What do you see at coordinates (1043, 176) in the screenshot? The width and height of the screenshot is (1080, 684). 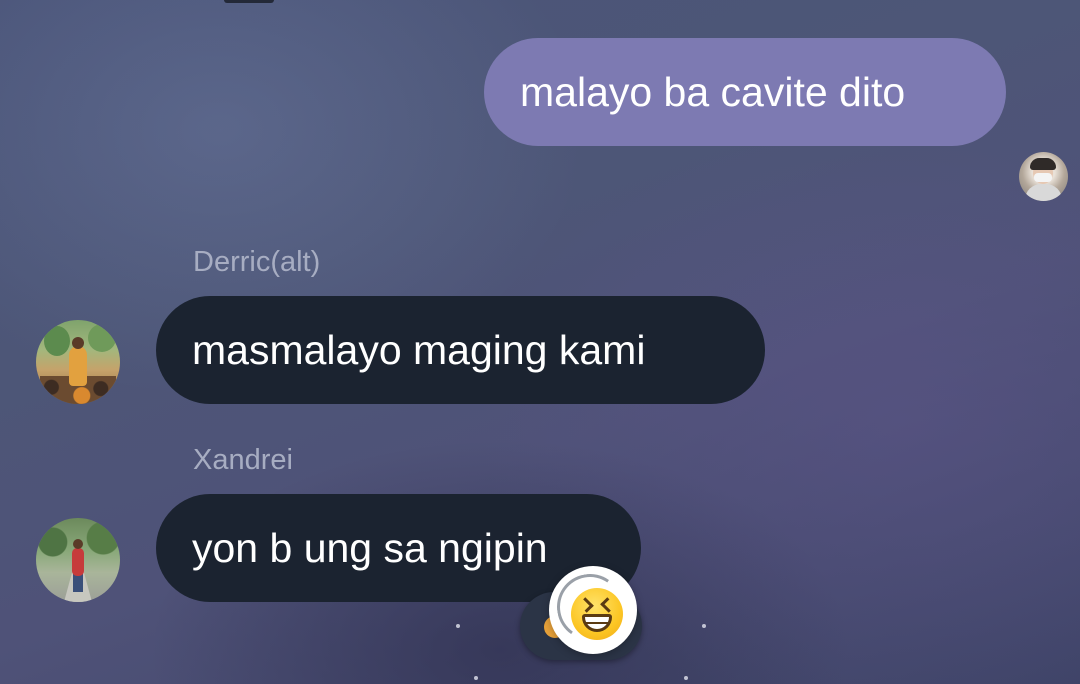 I see `self-avatar-read-receipt` at bounding box center [1043, 176].